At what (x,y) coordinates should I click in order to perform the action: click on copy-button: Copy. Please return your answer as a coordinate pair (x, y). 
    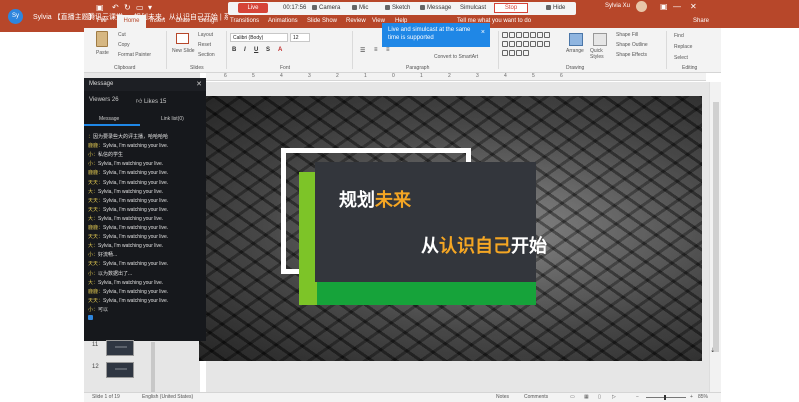
    Looking at the image, I should click on (124, 45).